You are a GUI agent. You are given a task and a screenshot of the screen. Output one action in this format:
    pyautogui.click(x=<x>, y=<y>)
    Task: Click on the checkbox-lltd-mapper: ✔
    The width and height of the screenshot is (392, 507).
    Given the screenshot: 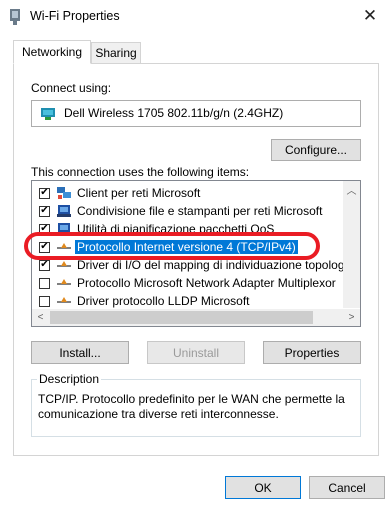 What is the action you would take?
    pyautogui.click(x=44, y=265)
    